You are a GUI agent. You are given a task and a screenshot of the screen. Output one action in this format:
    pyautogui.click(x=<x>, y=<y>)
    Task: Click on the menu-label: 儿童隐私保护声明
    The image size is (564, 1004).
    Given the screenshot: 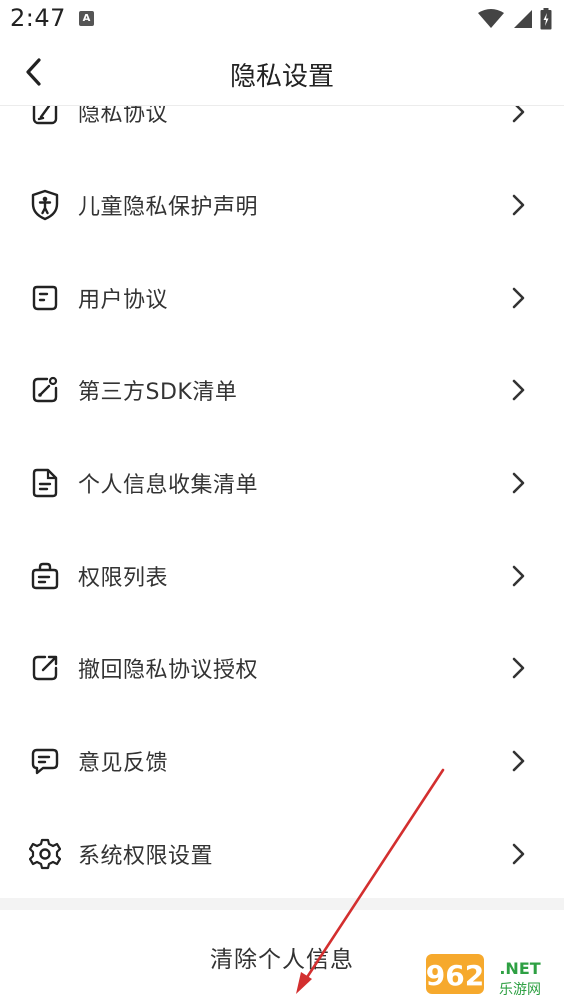 What is the action you would take?
    pyautogui.click(x=168, y=208)
    